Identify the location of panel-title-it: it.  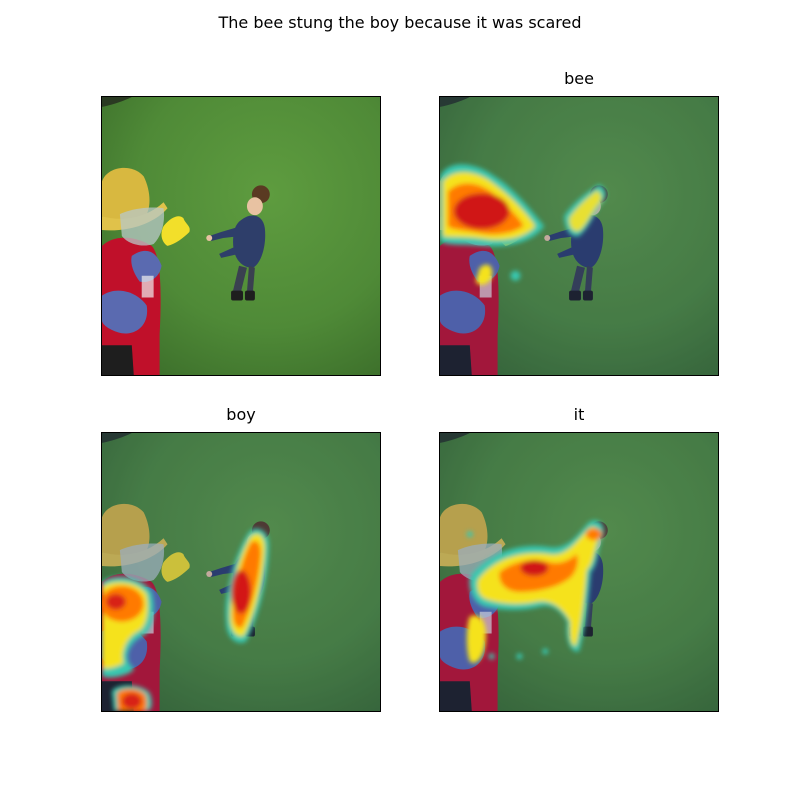
(579, 414).